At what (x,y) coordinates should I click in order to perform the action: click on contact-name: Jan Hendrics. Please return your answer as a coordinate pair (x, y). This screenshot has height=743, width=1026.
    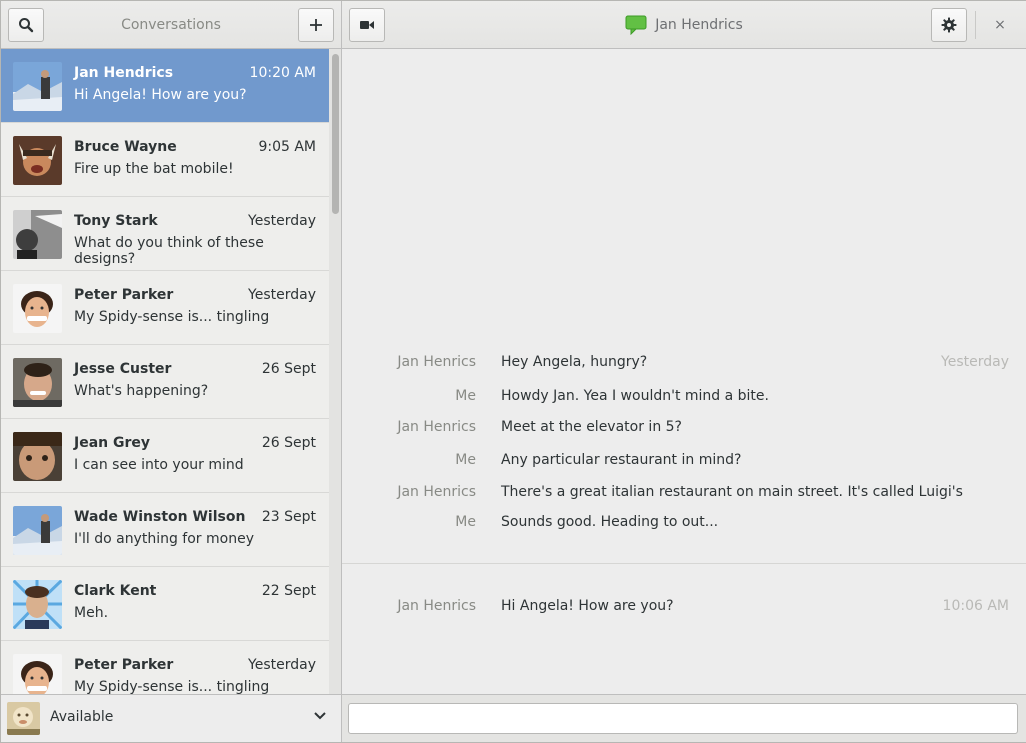
    Looking at the image, I should click on (699, 25).